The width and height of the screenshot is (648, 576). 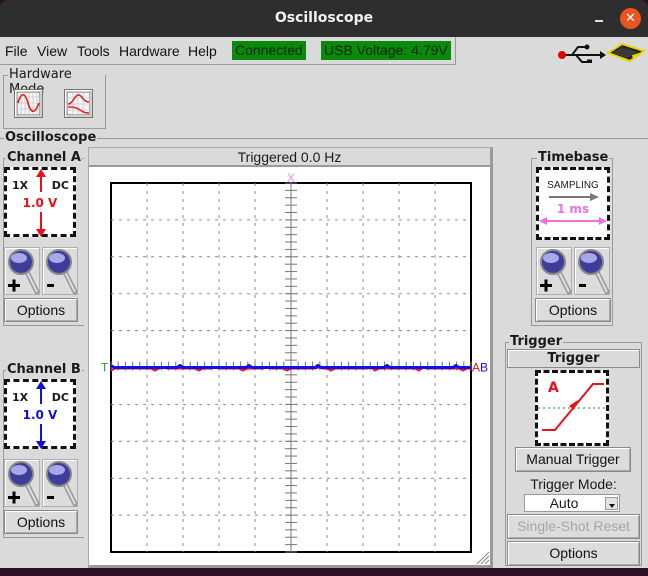 I want to click on sine-wave-icon, so click(x=28, y=103).